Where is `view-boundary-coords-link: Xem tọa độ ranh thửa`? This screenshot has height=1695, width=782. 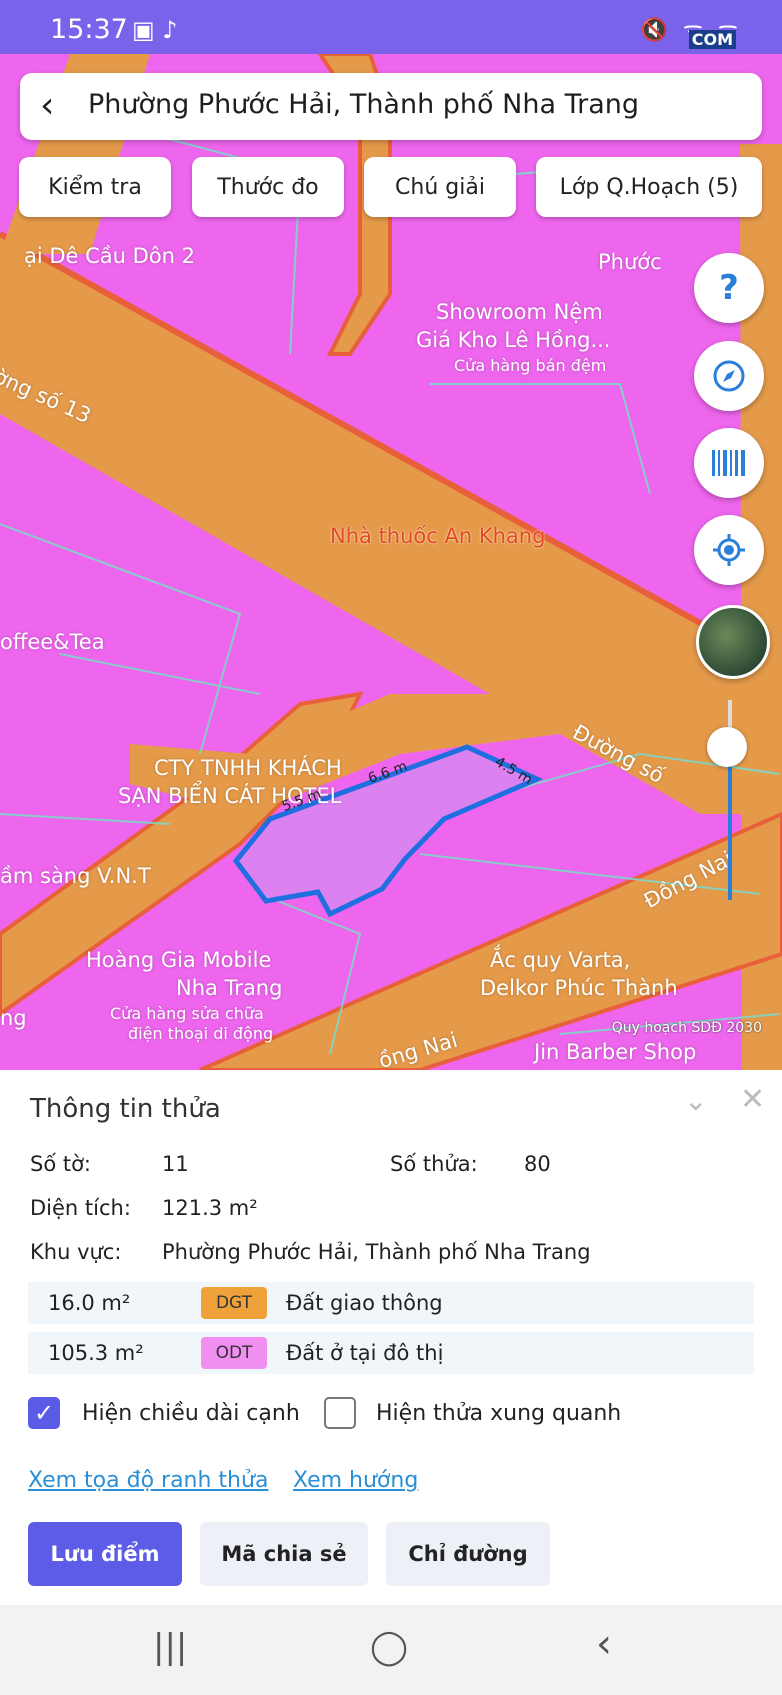
view-boundary-coords-link: Xem tọa độ ranh thửa is located at coordinates (148, 1480).